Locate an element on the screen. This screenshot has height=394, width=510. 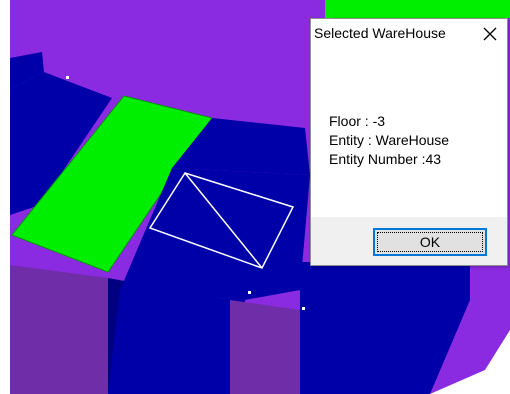
ok-button-label: OK is located at coordinates (430, 242).